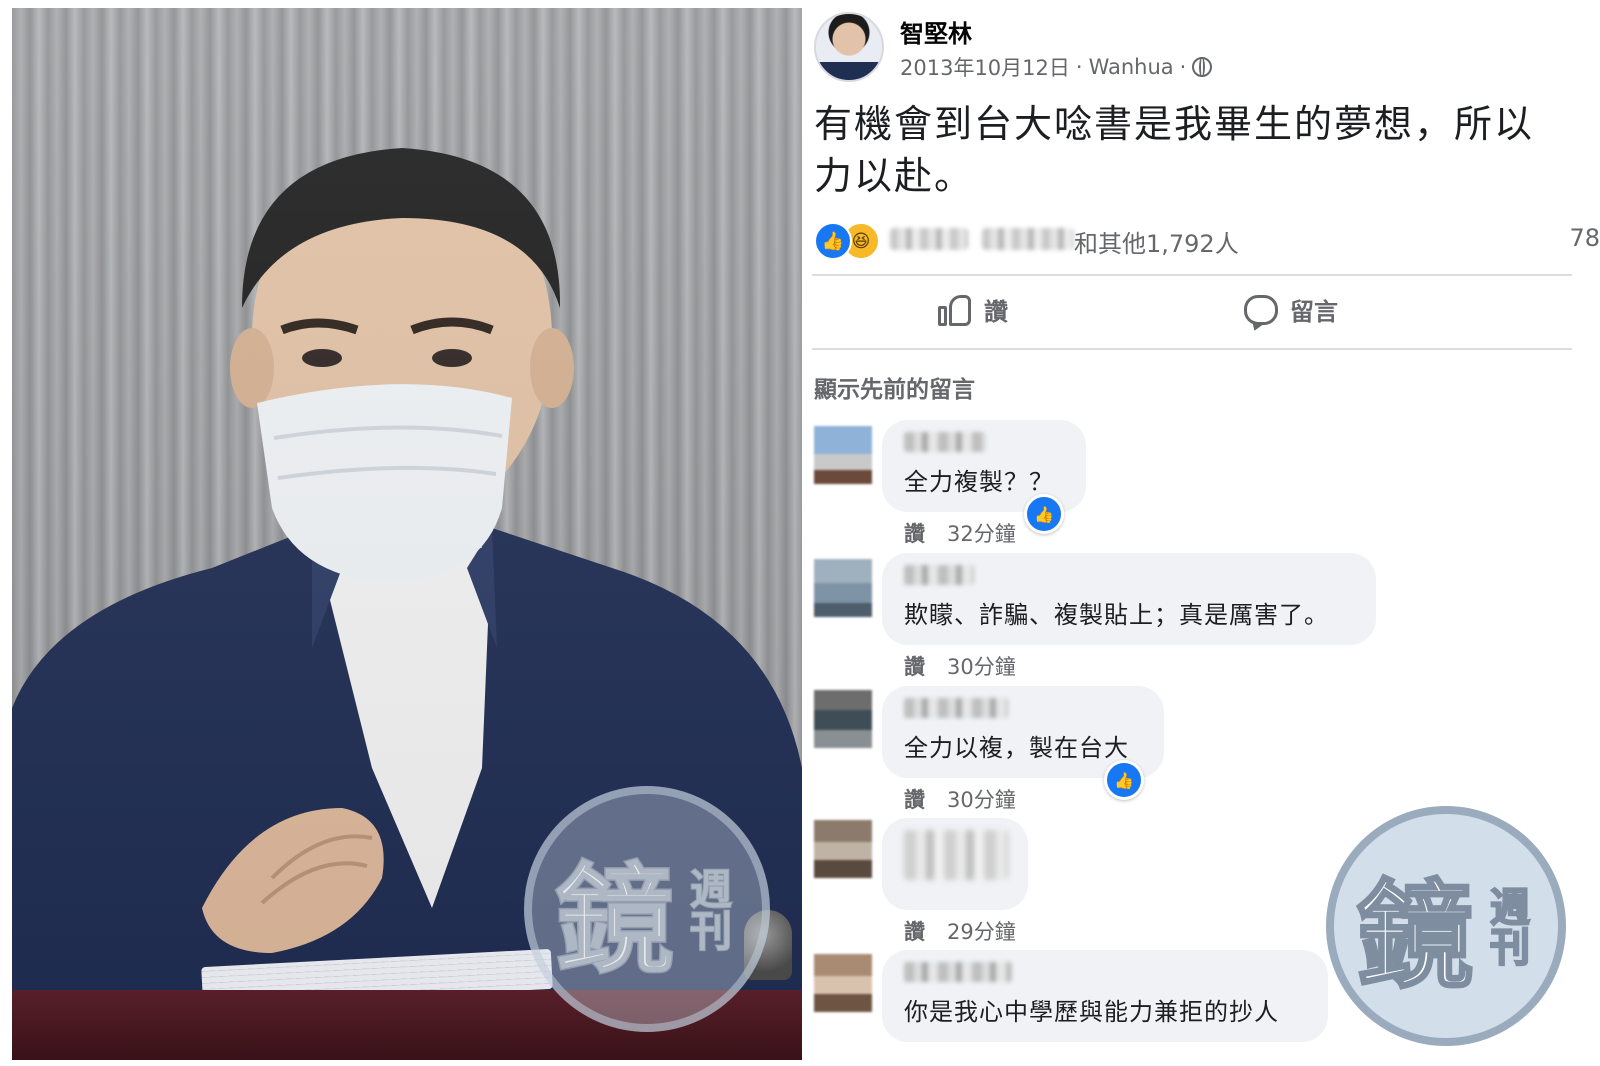  What do you see at coordinates (1129, 599) in the screenshot?
I see `comment-bubble: 欺矇、詐騙、複製貼上；真是厲害了。` at bounding box center [1129, 599].